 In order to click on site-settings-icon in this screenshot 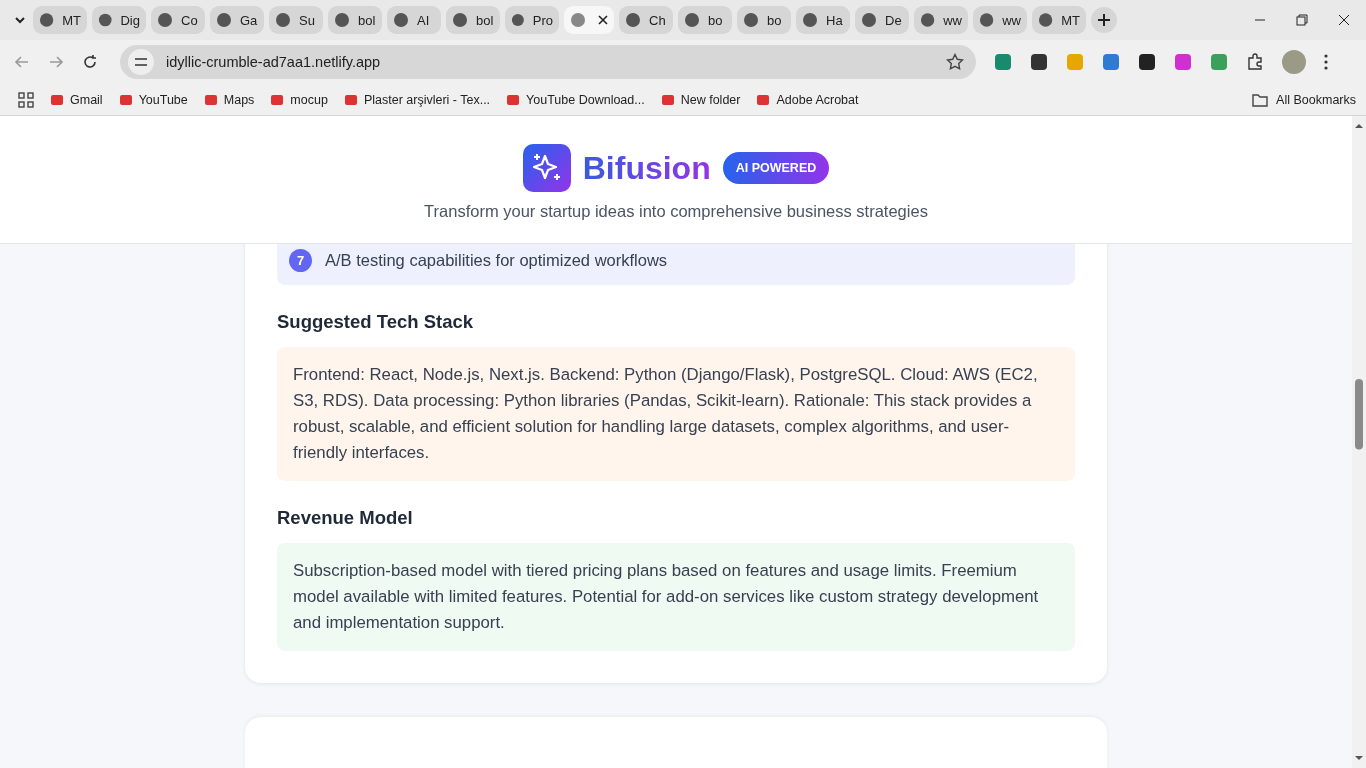, I will do `click(141, 62)`.